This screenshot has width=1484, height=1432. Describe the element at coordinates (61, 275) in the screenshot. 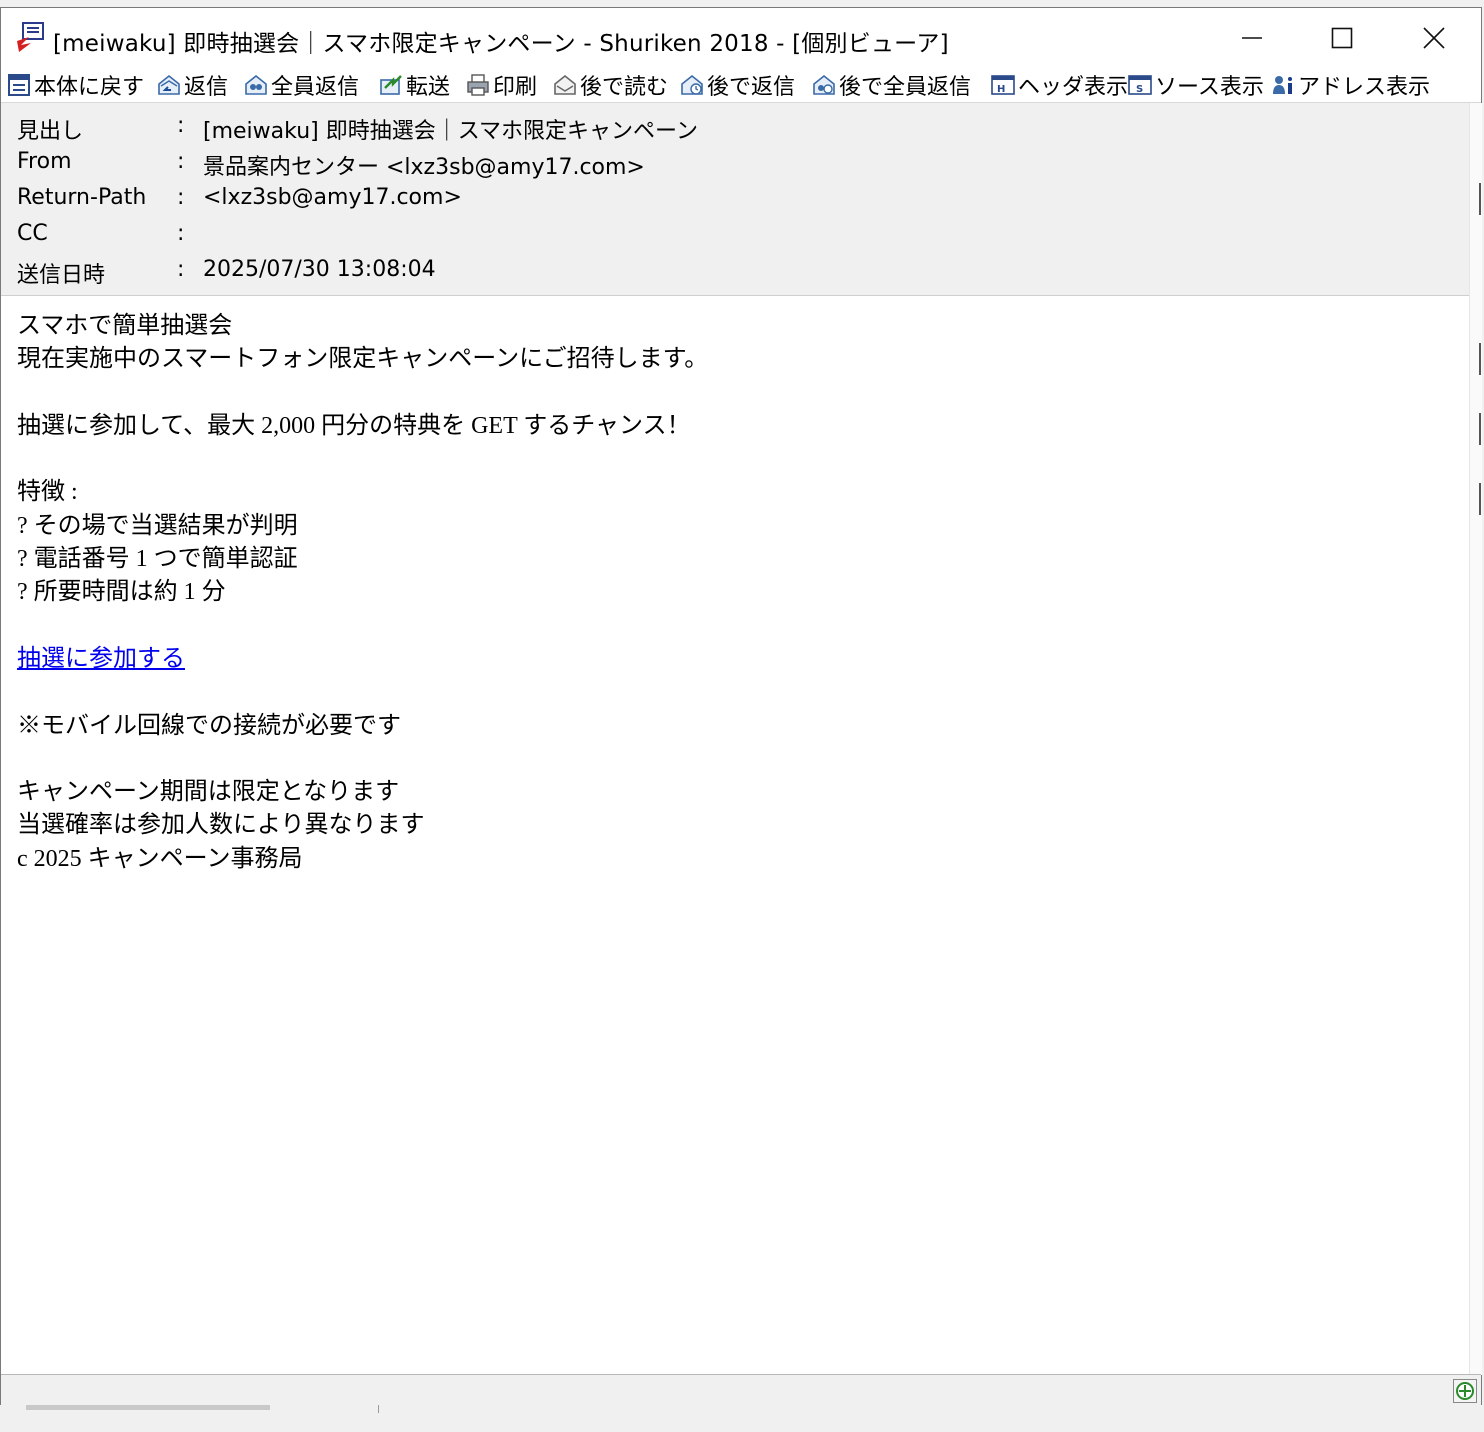

I see `date-label: 送信日時` at that location.